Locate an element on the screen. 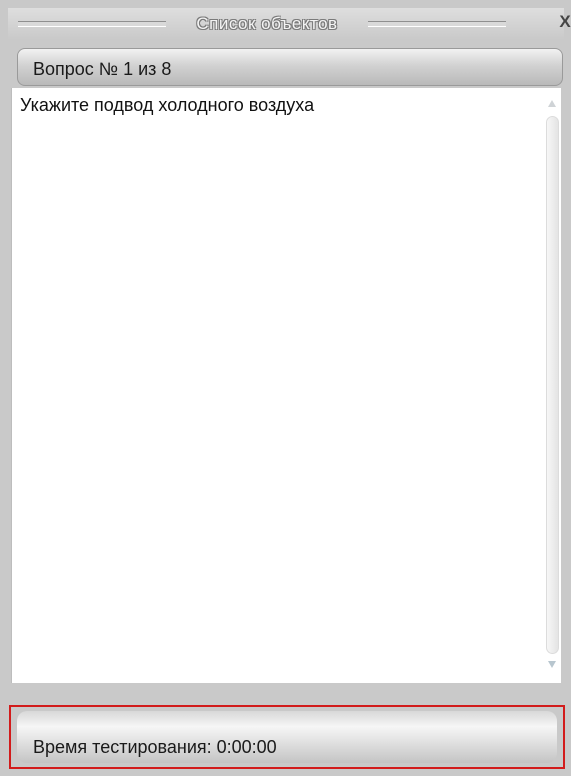 This screenshot has width=571, height=776. scroll-track is located at coordinates (552, 385).